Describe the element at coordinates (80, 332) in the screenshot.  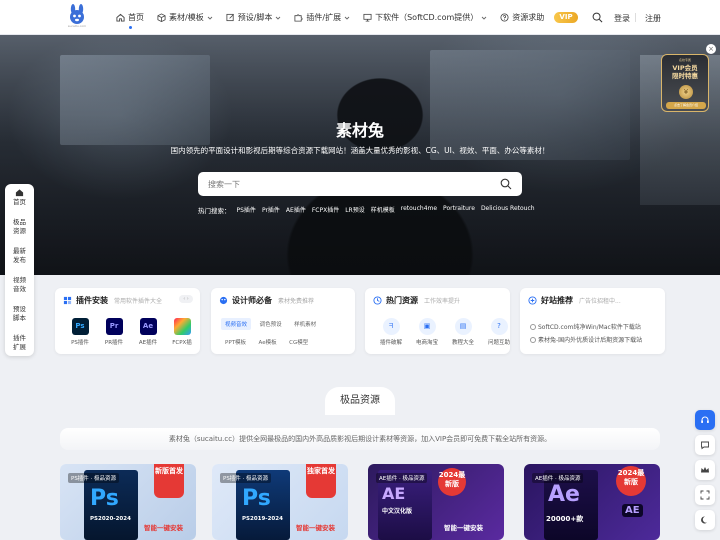
I see `plugin-item-ps: Ps PS插件` at that location.